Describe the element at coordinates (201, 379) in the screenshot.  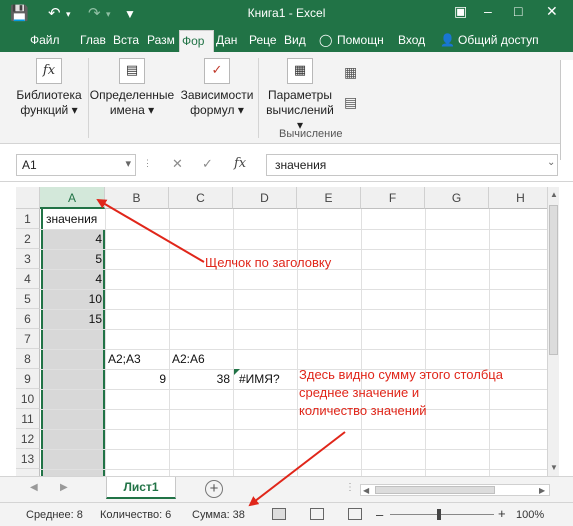
I see `cell-c9: 38` at that location.